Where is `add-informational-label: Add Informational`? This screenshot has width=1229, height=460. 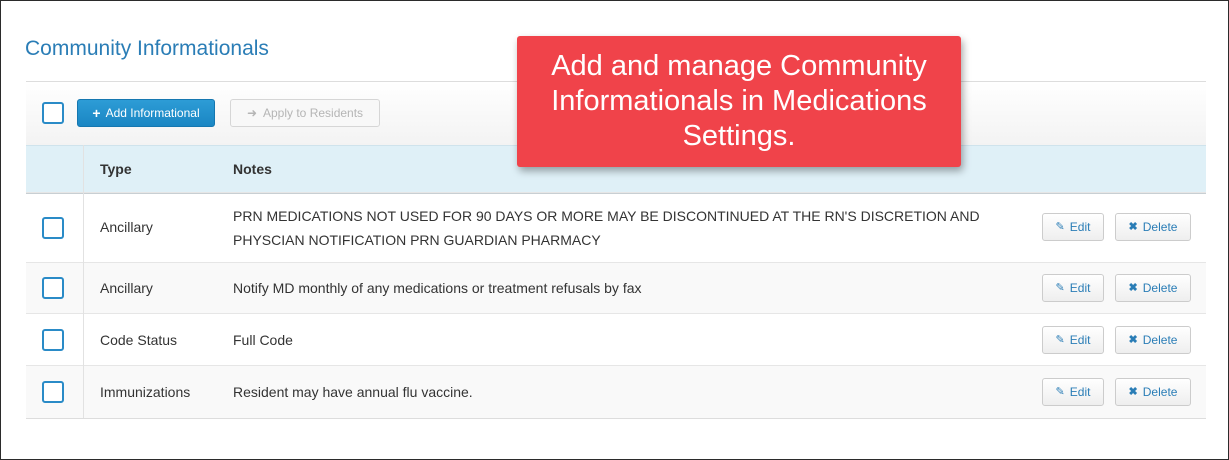
add-informational-label: Add Informational is located at coordinates (152, 113).